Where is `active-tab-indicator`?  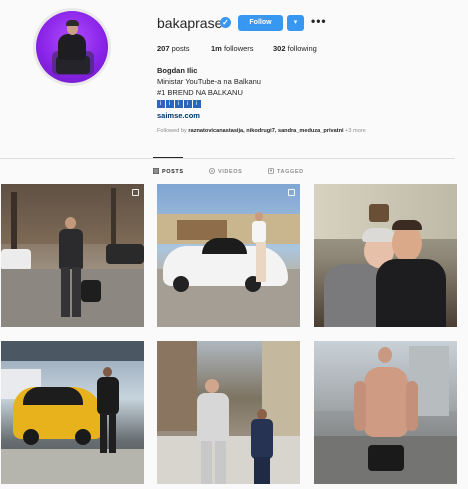
active-tab-indicator is located at coordinates (168, 157).